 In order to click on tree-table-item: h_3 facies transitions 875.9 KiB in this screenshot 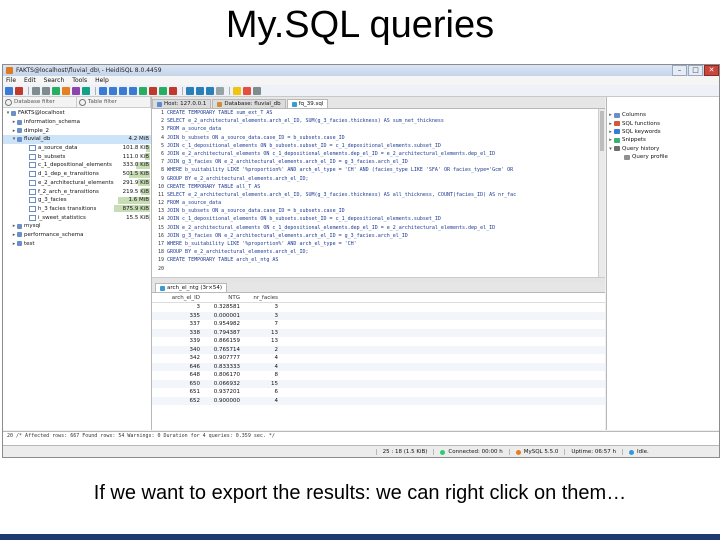, I will do `click(77, 209)`.